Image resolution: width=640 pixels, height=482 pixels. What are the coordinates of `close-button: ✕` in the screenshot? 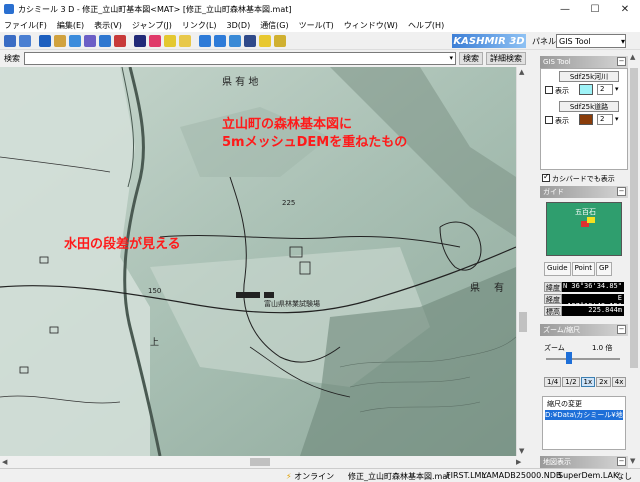 It's located at (625, 9).